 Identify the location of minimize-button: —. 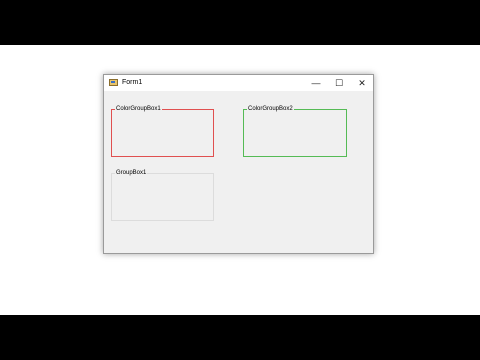
(316, 83).